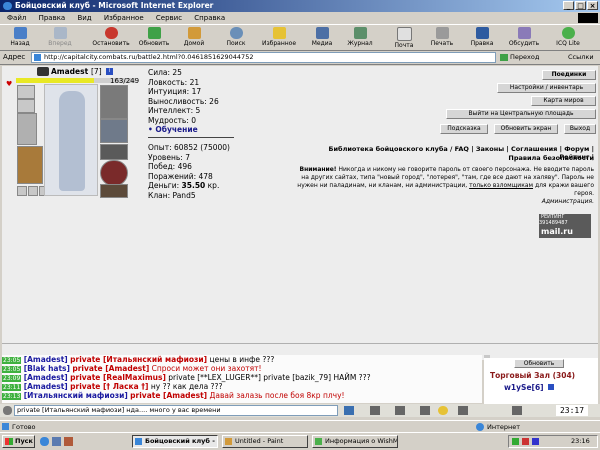 The height and width of the screenshot is (450, 600). I want to click on hp-value: 163/249, so click(125, 81).